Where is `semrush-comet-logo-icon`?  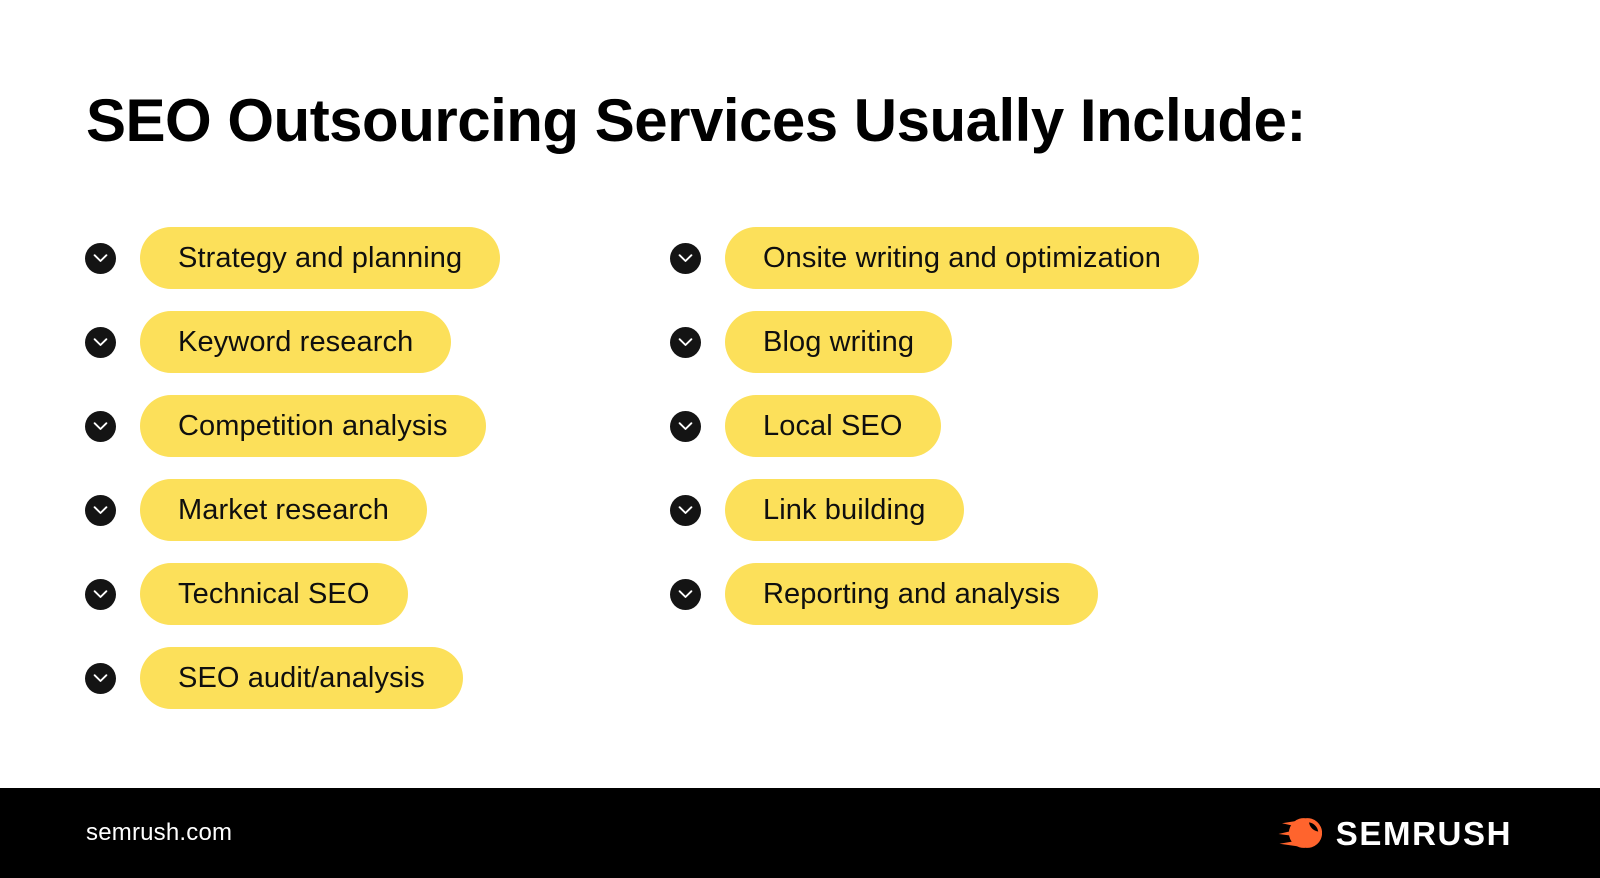
semrush-comet-logo-icon is located at coordinates (1300, 833).